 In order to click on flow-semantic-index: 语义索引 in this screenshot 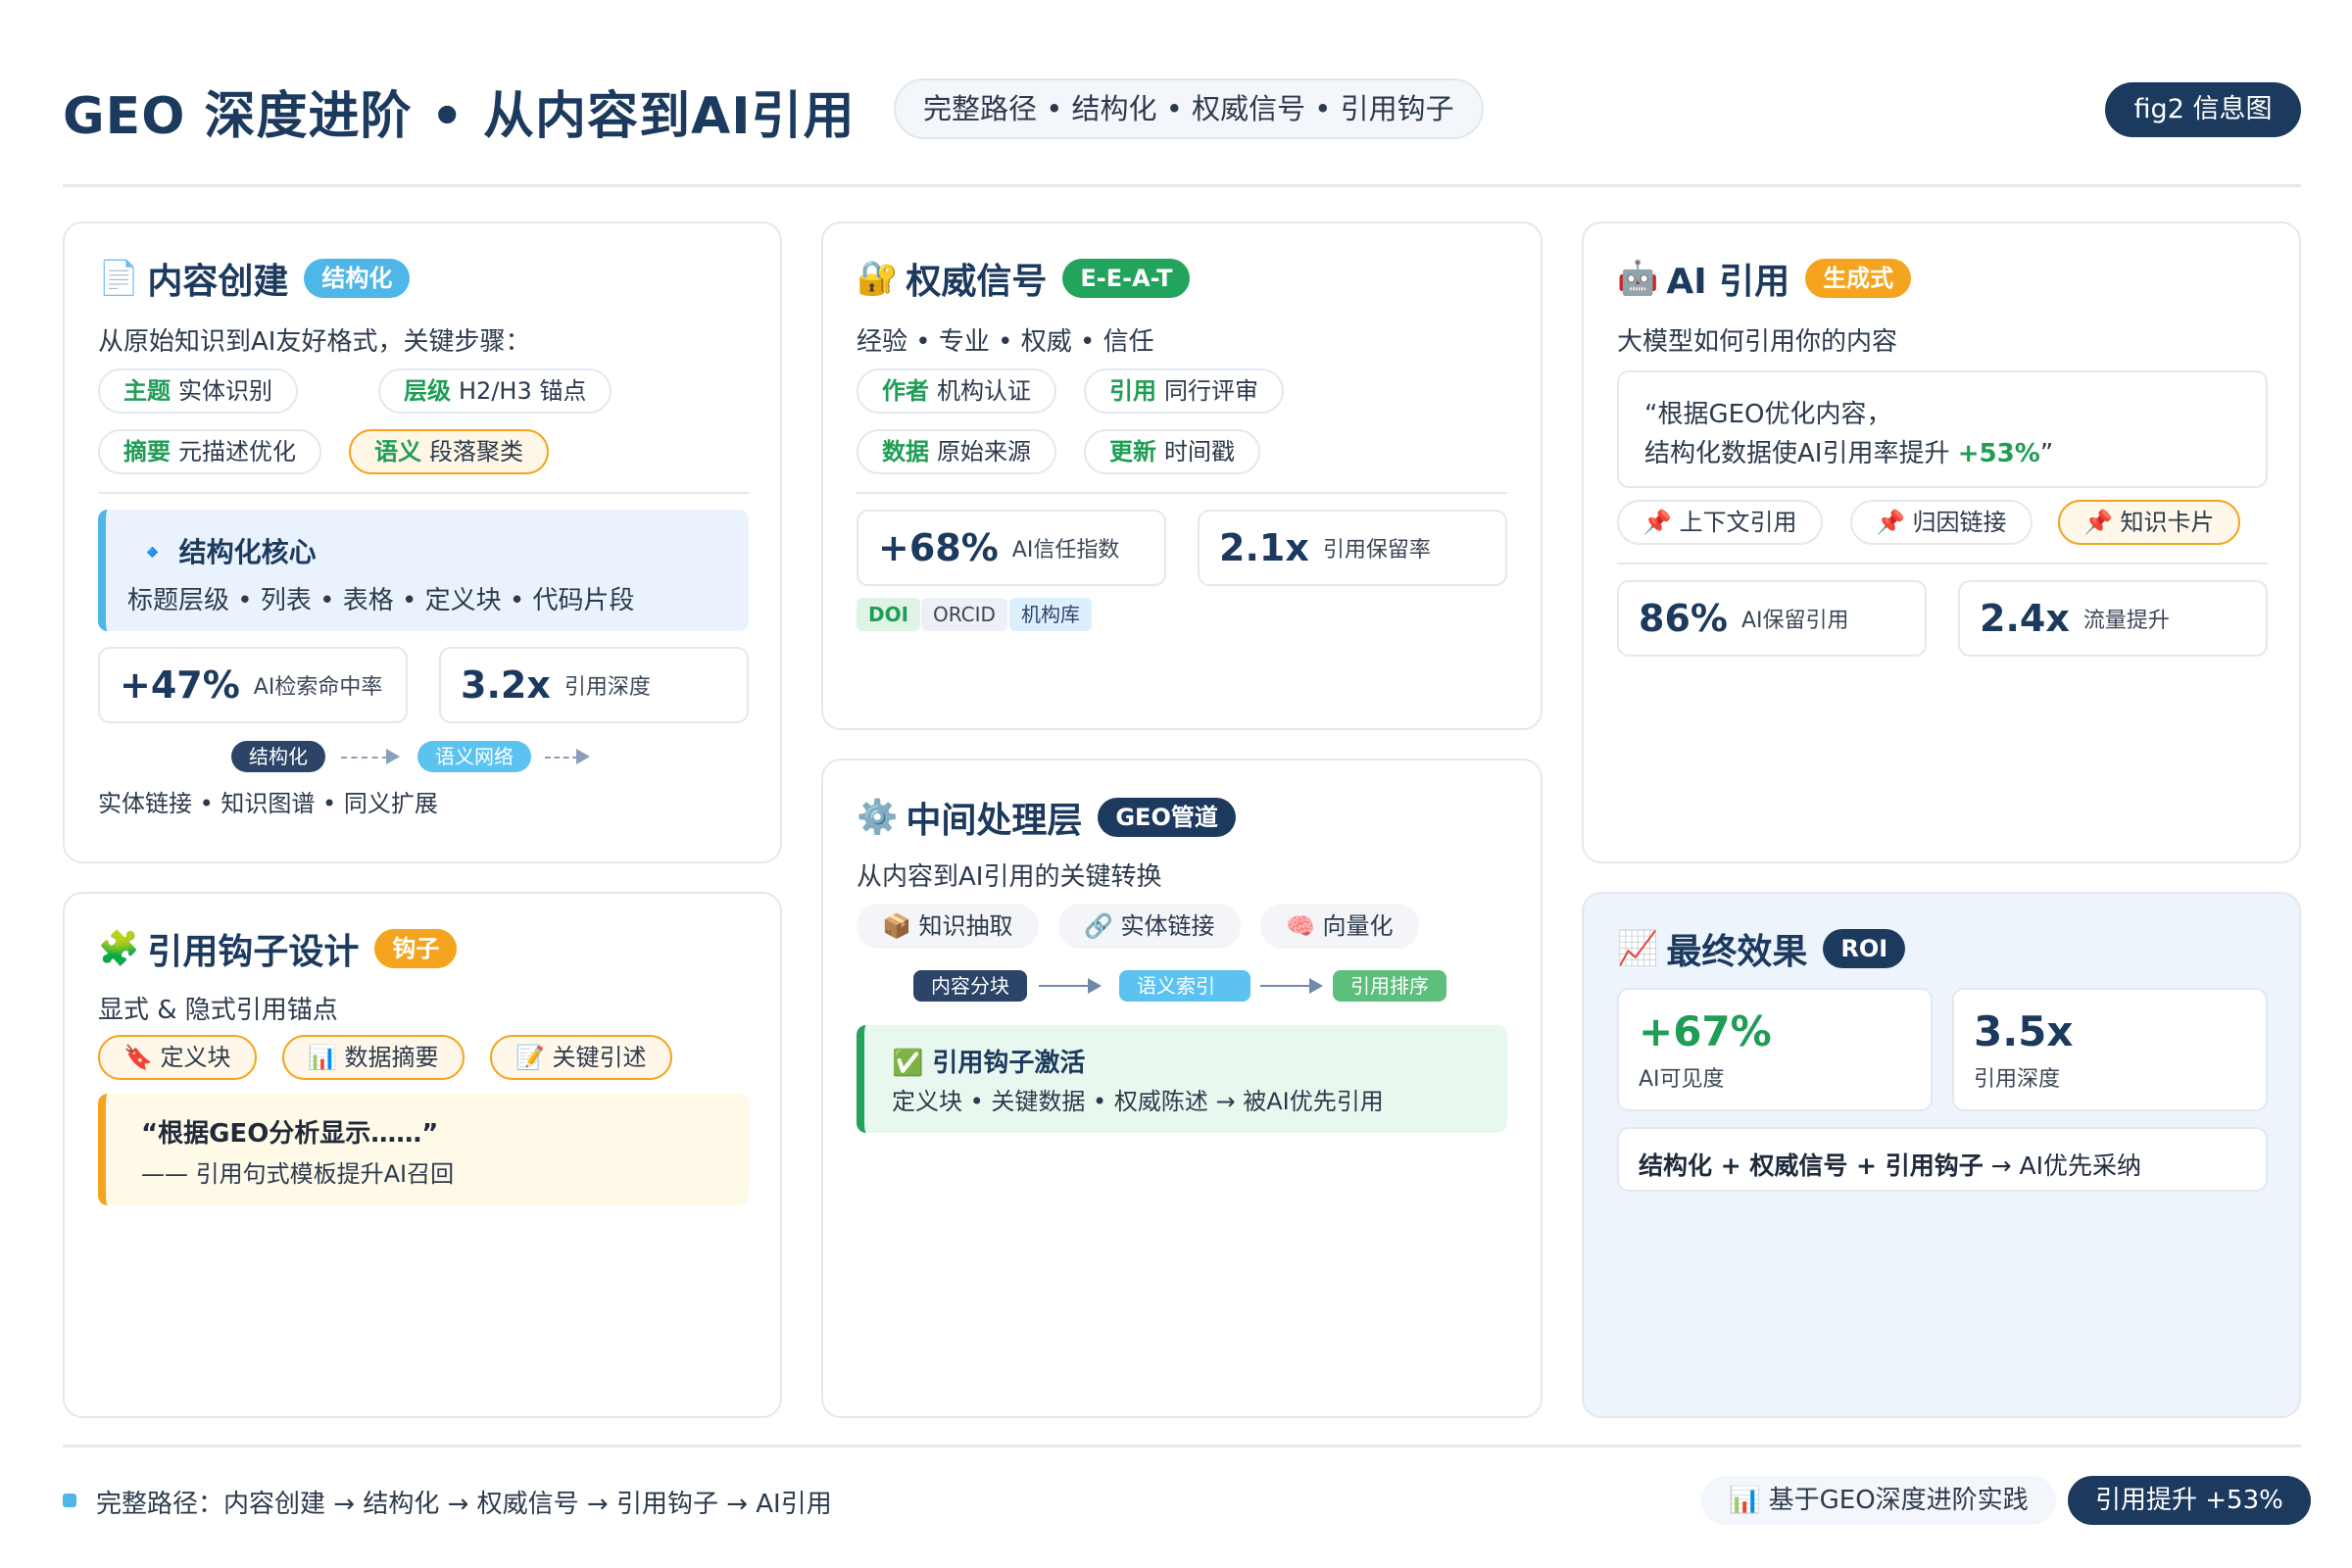, I will do `click(1184, 986)`.